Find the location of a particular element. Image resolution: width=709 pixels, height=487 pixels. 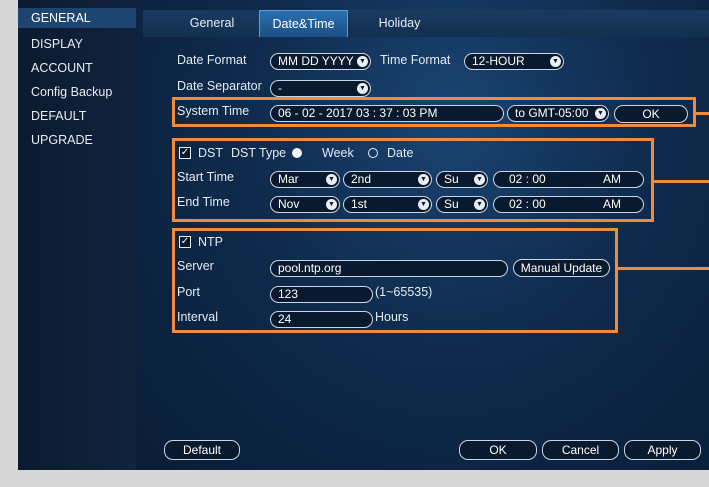

dst-start-week-select: 2nd ▼ is located at coordinates (387, 179).